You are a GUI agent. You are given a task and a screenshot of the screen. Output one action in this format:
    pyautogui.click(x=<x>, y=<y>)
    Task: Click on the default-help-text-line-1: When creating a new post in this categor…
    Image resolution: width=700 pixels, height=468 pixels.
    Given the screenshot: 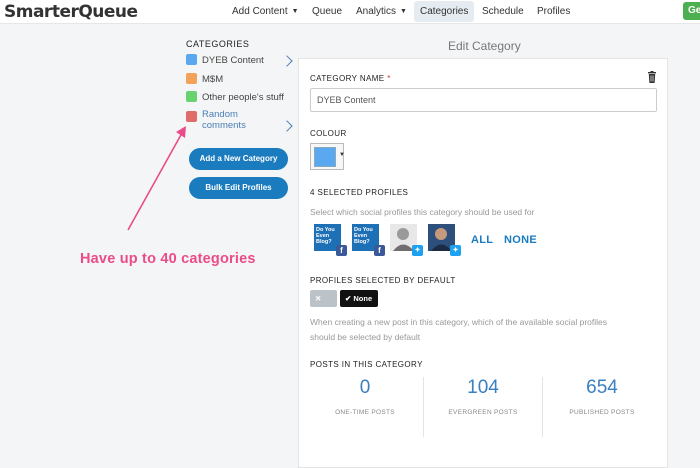 What is the action you would take?
    pyautogui.click(x=459, y=322)
    